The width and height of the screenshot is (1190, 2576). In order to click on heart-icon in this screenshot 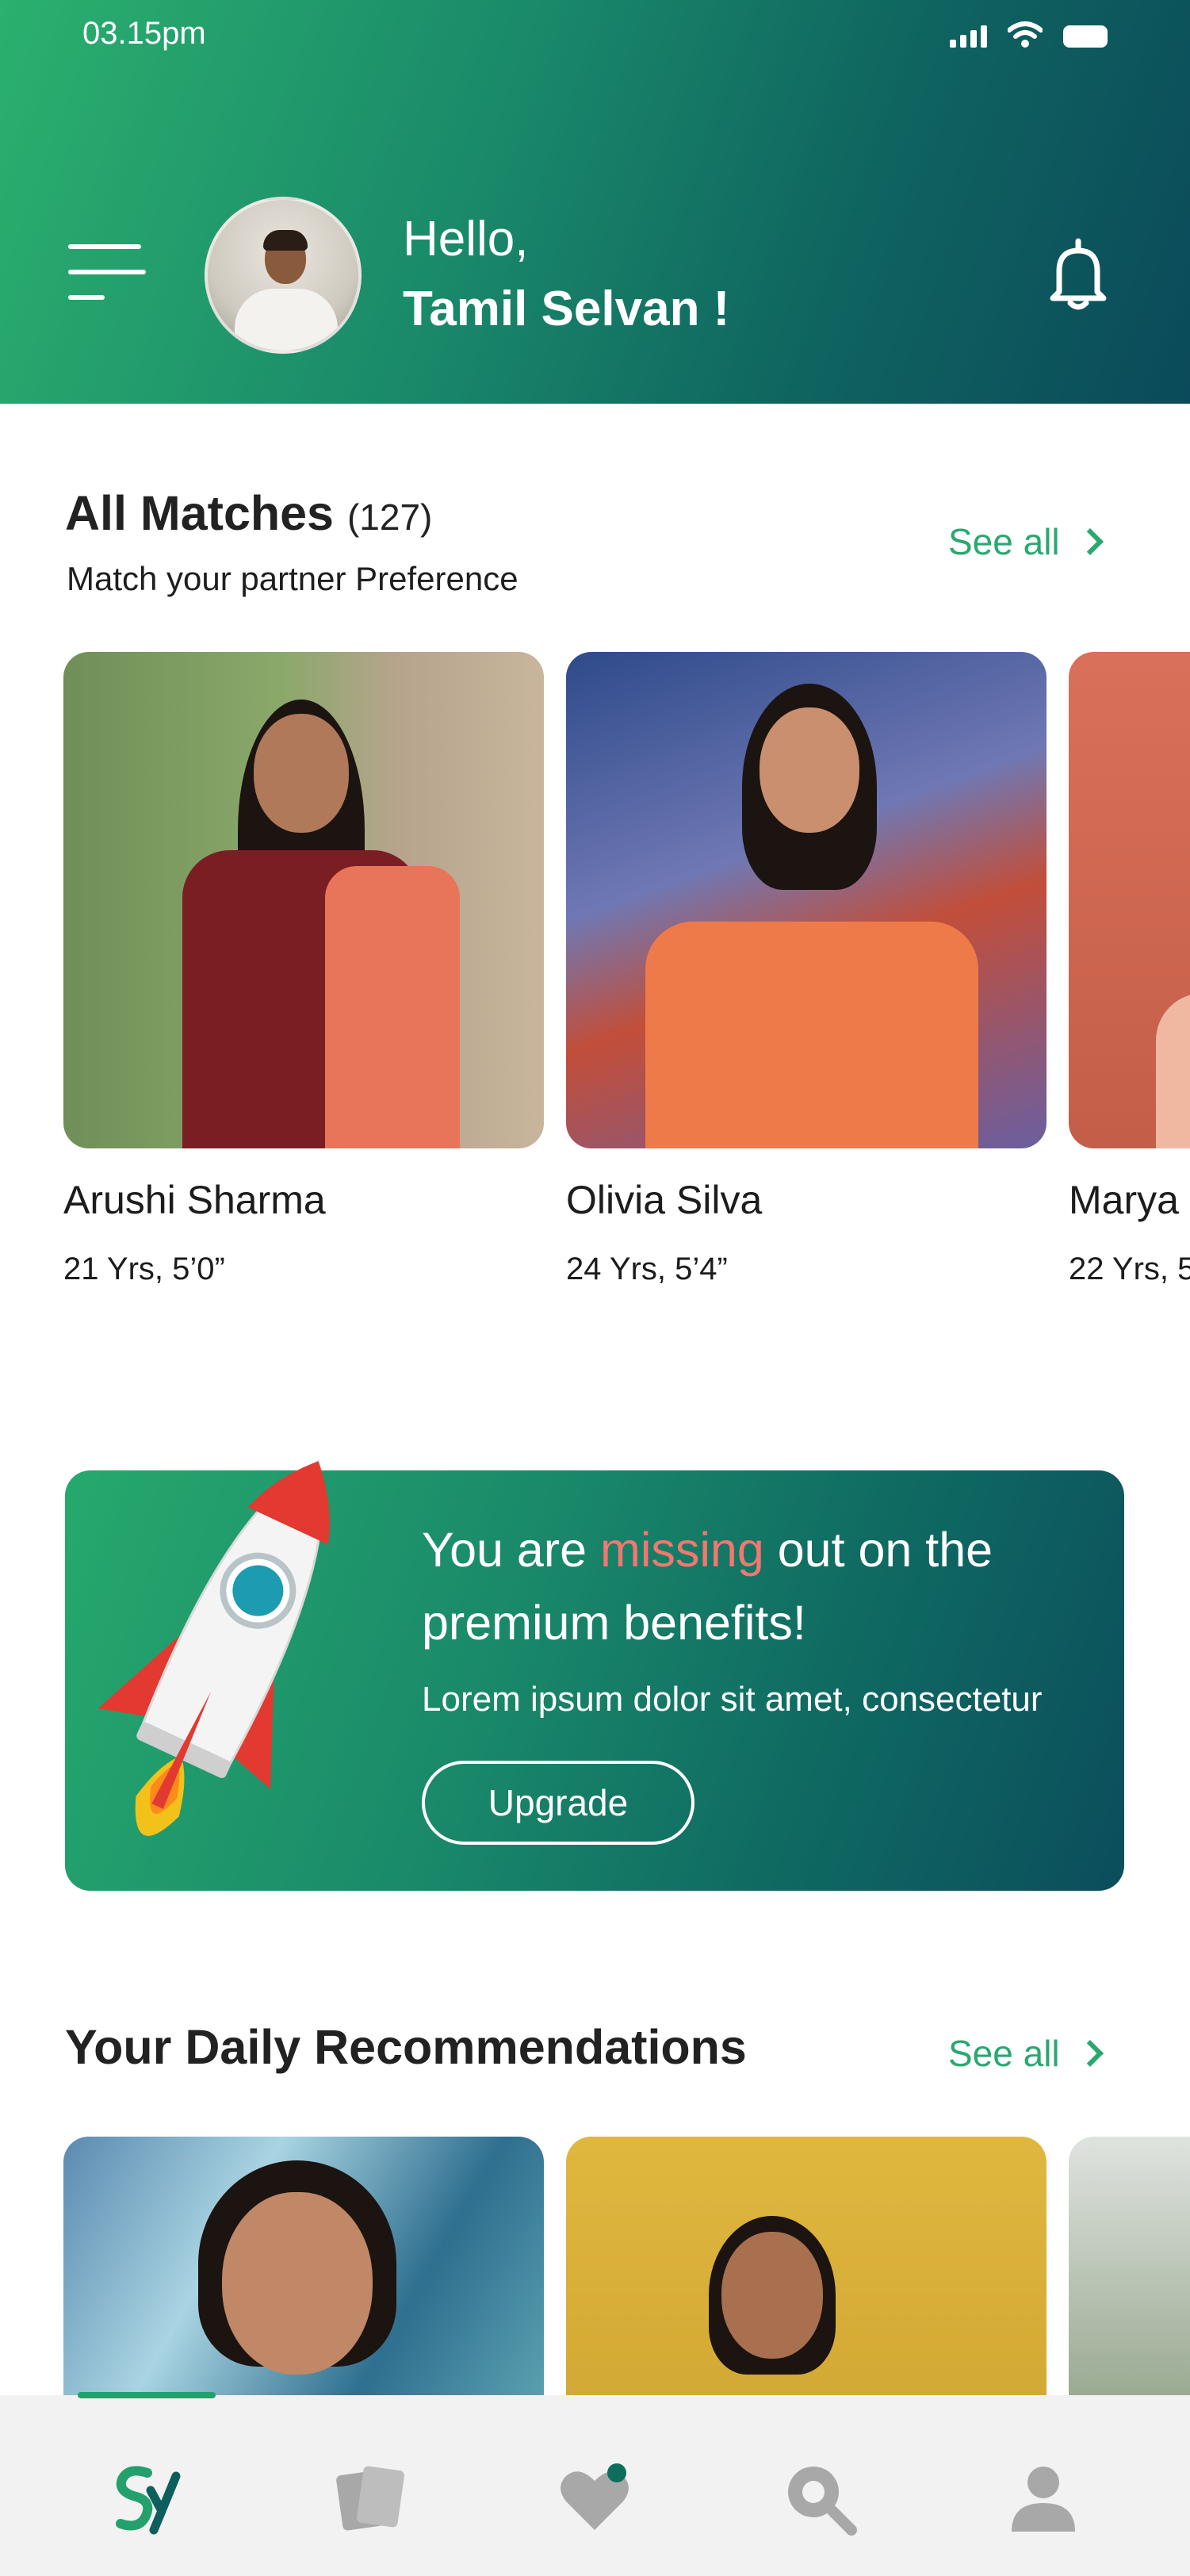, I will do `click(595, 2496)`.